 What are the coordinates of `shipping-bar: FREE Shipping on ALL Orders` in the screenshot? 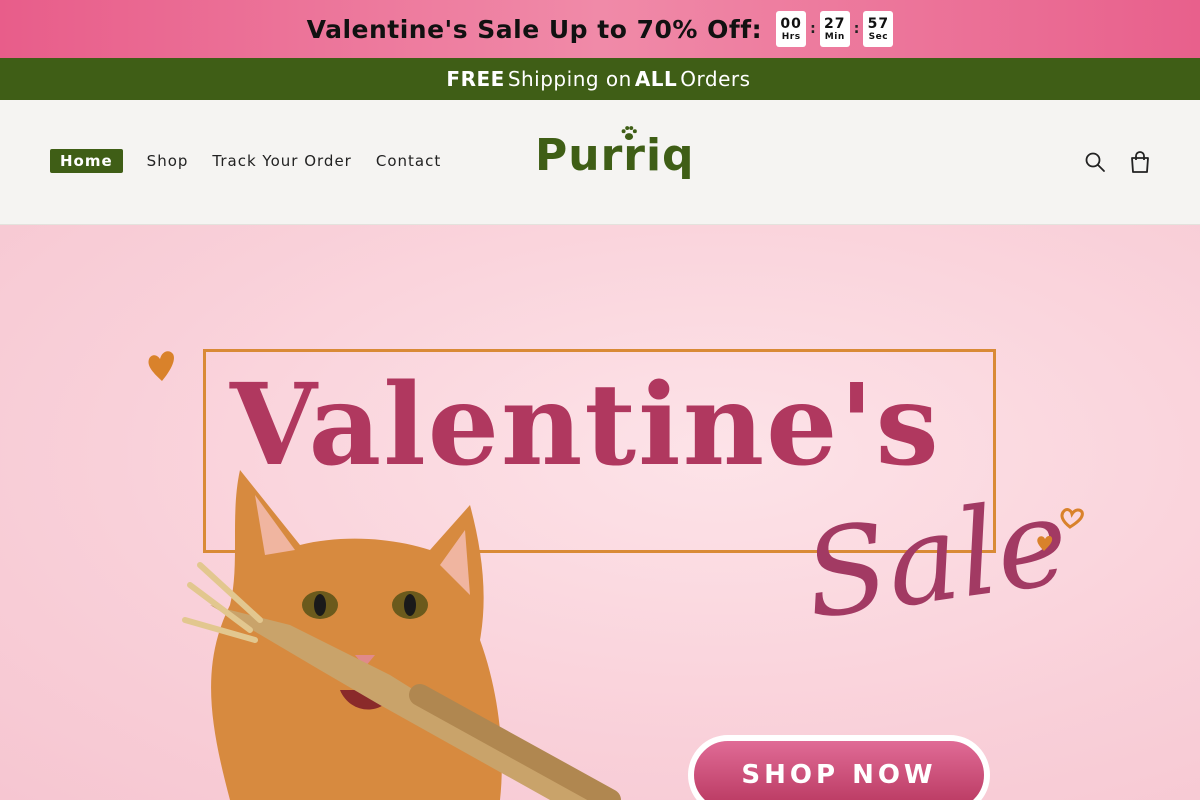 It's located at (600, 79).